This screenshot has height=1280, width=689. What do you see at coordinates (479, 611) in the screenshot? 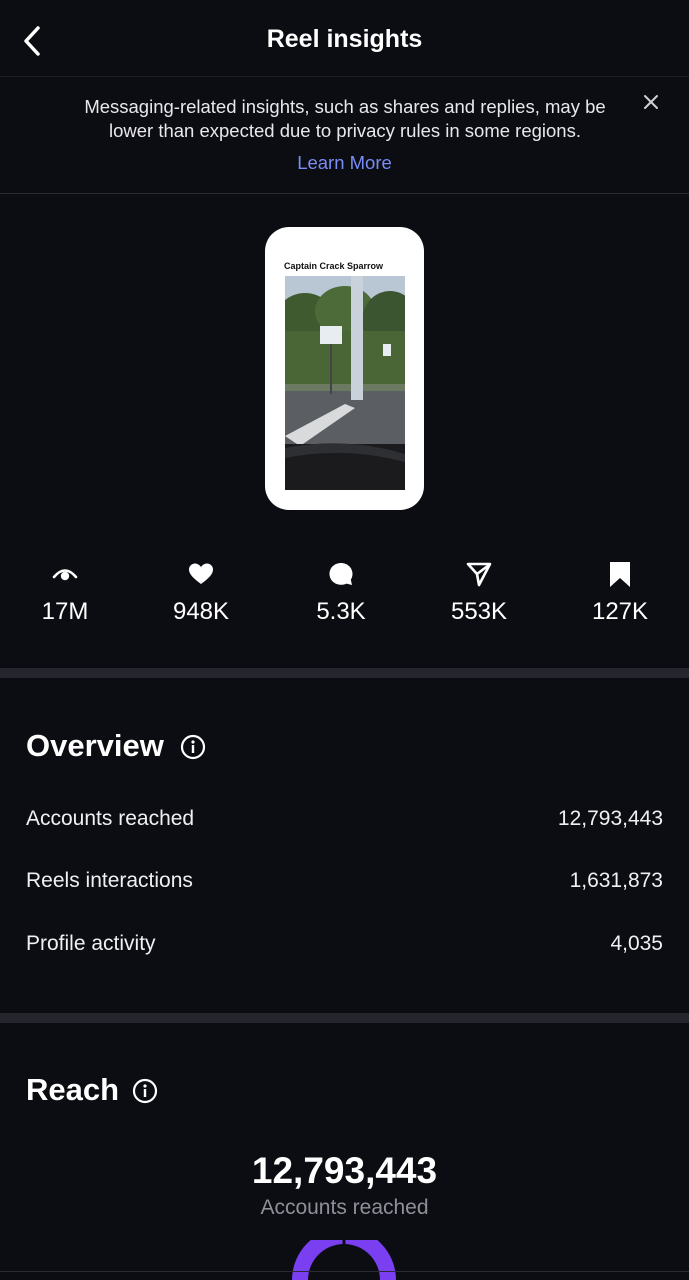
I see `shares-count: 553K` at bounding box center [479, 611].